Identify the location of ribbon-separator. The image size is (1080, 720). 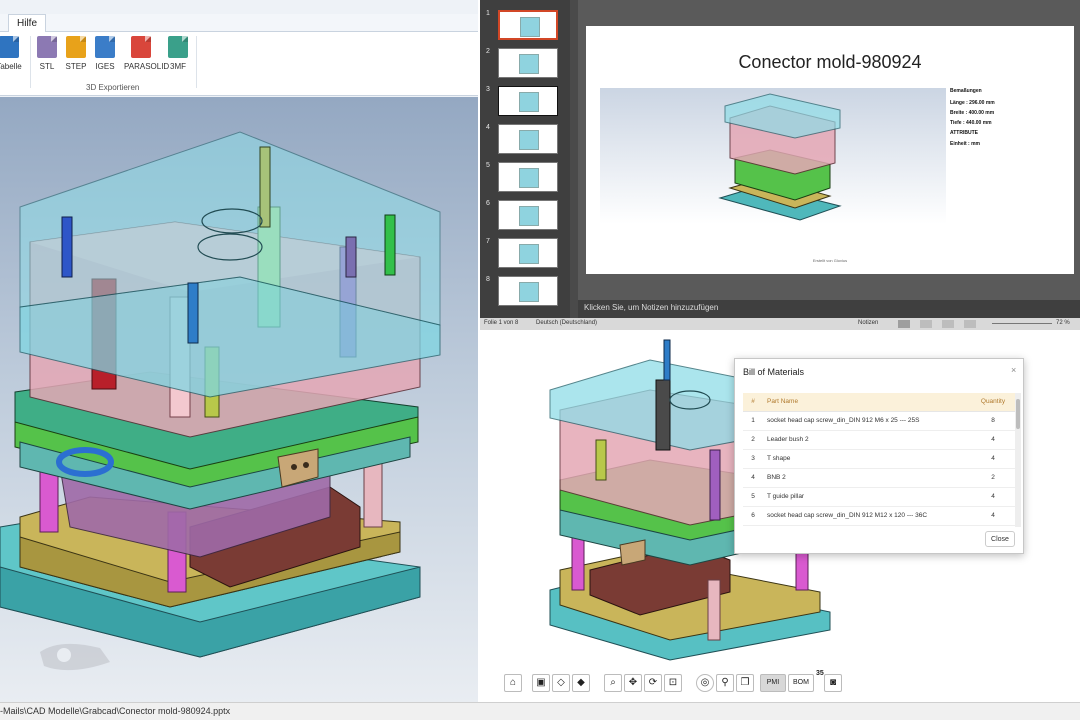
(196, 62).